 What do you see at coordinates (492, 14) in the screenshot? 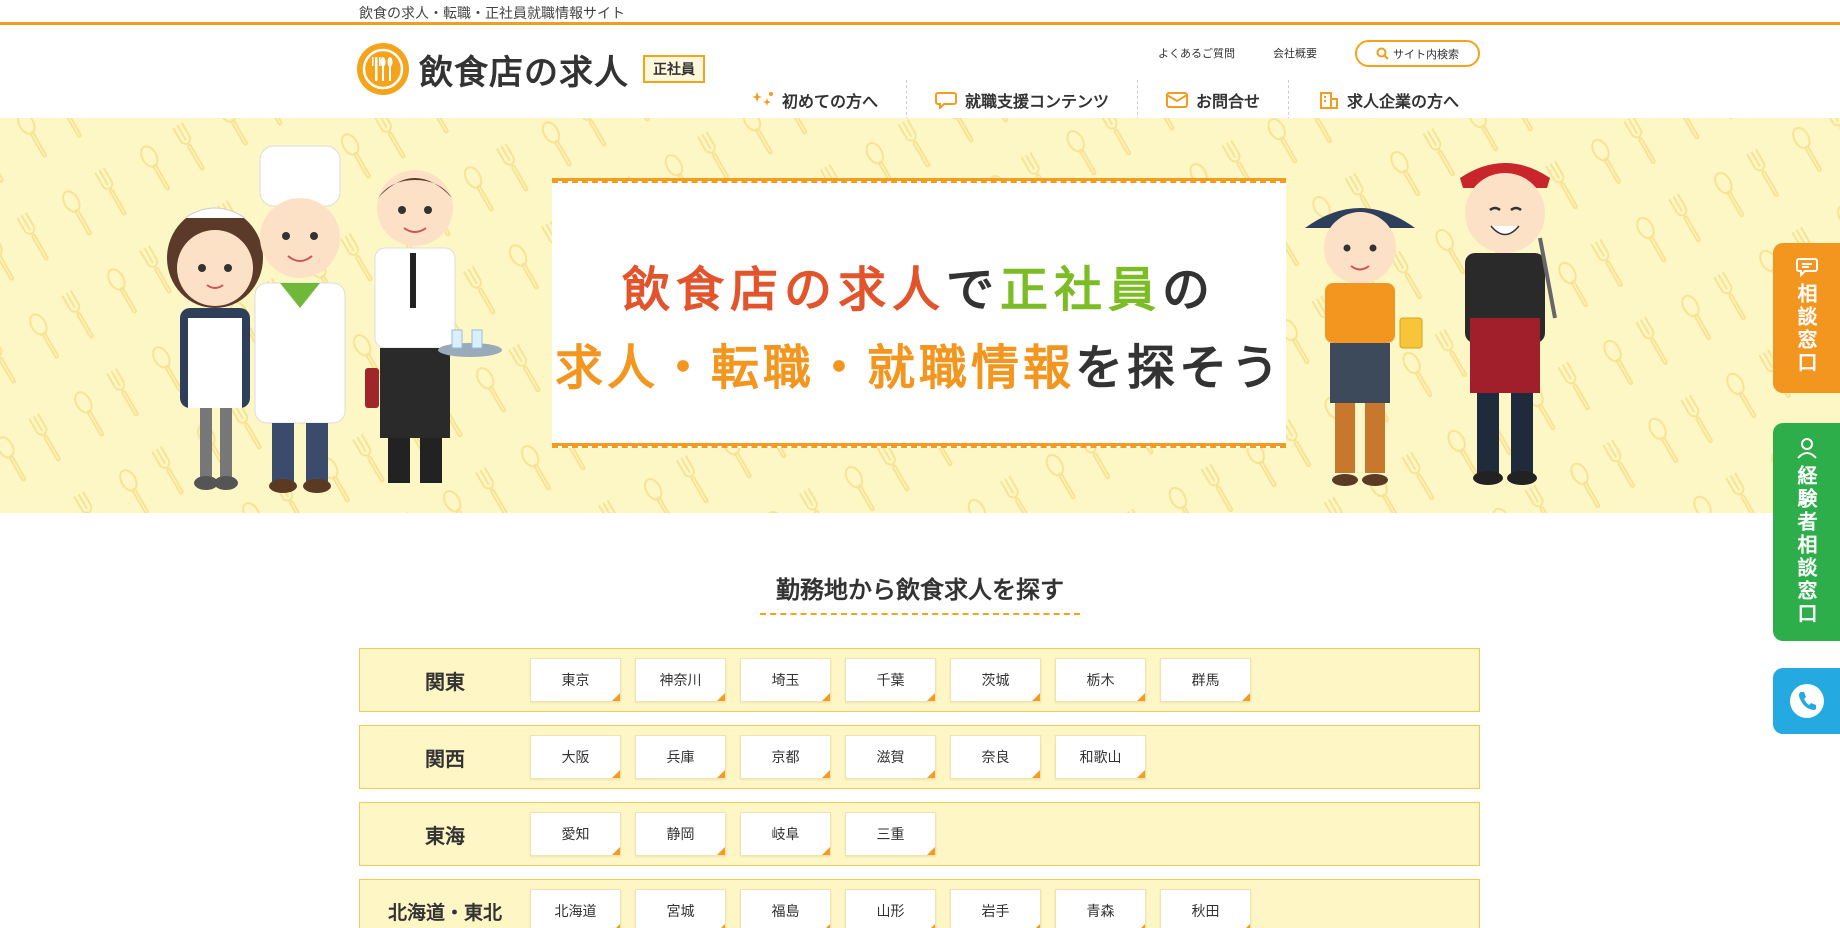
I see `site-tagline: 飲食の求人・転職・正社員就職情報サイト` at bounding box center [492, 14].